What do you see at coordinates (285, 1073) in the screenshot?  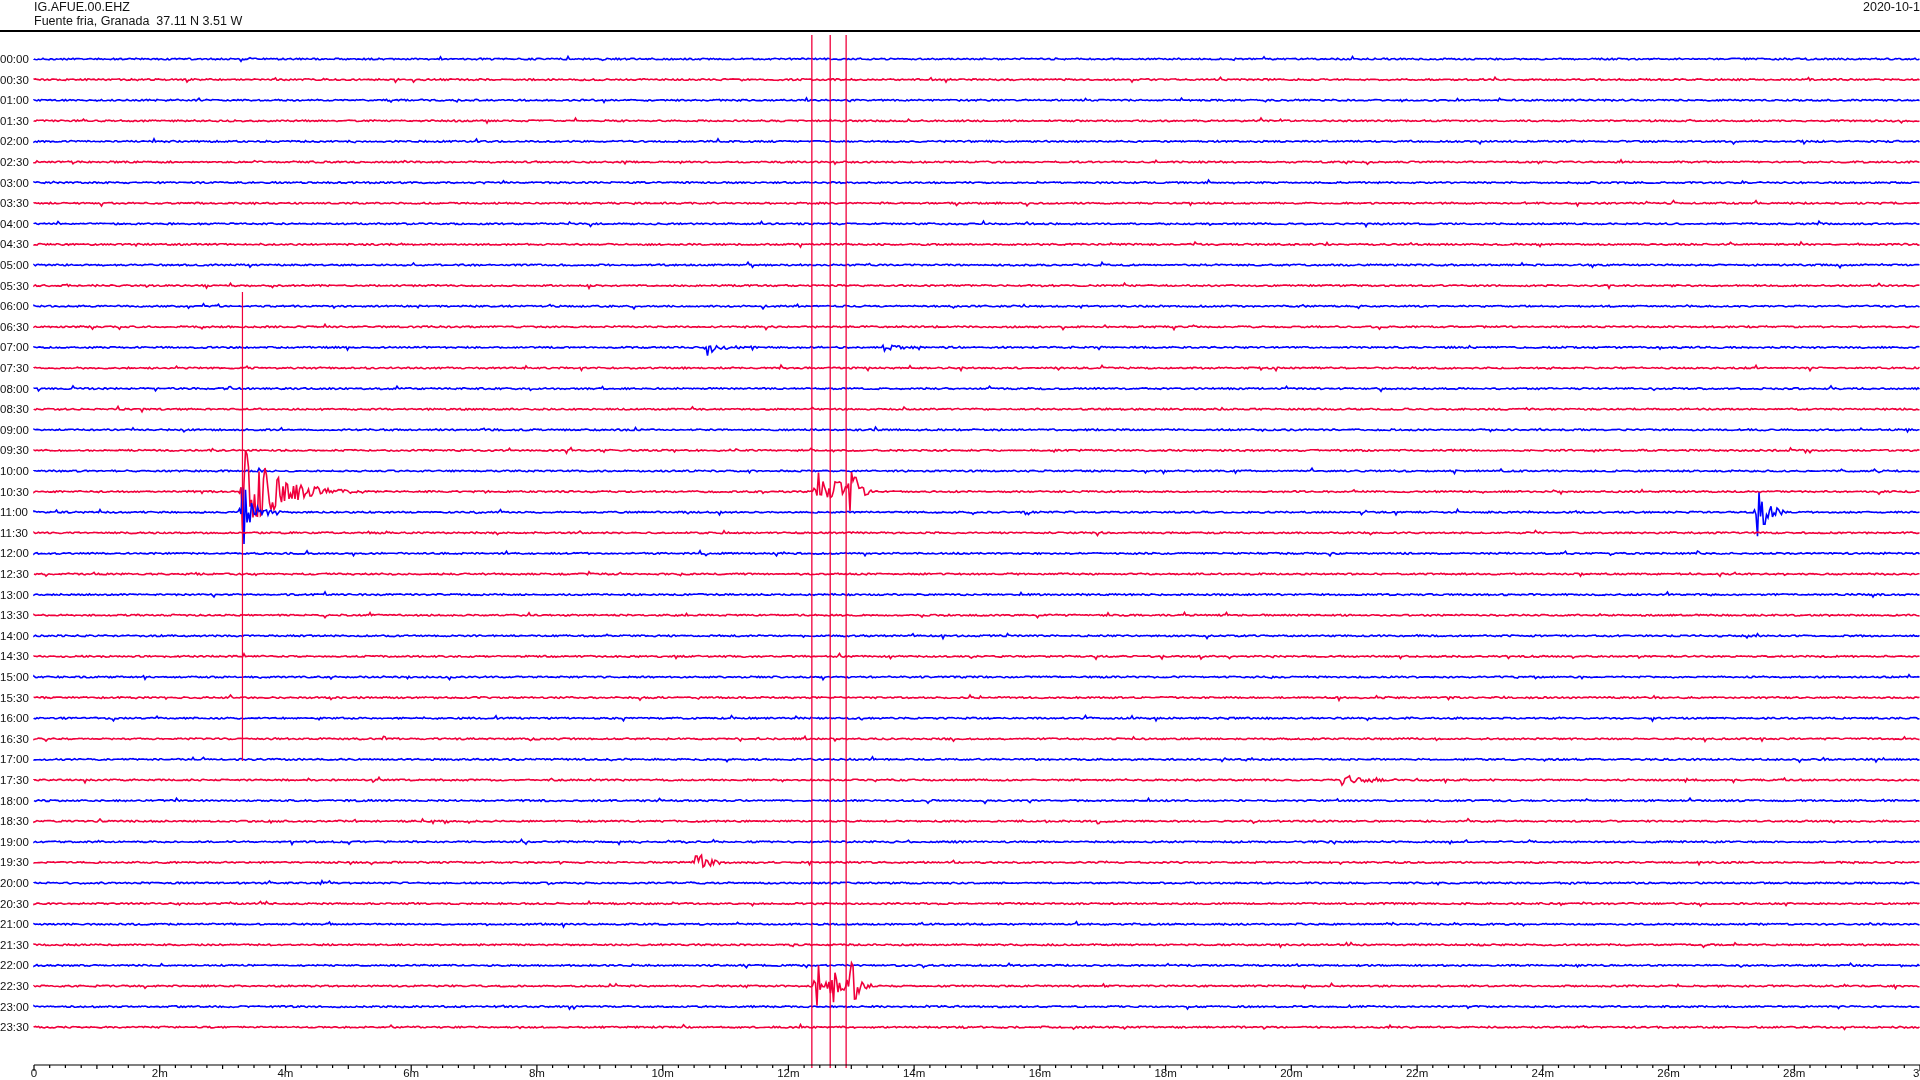 I see `axis-tick-label: 4m` at bounding box center [285, 1073].